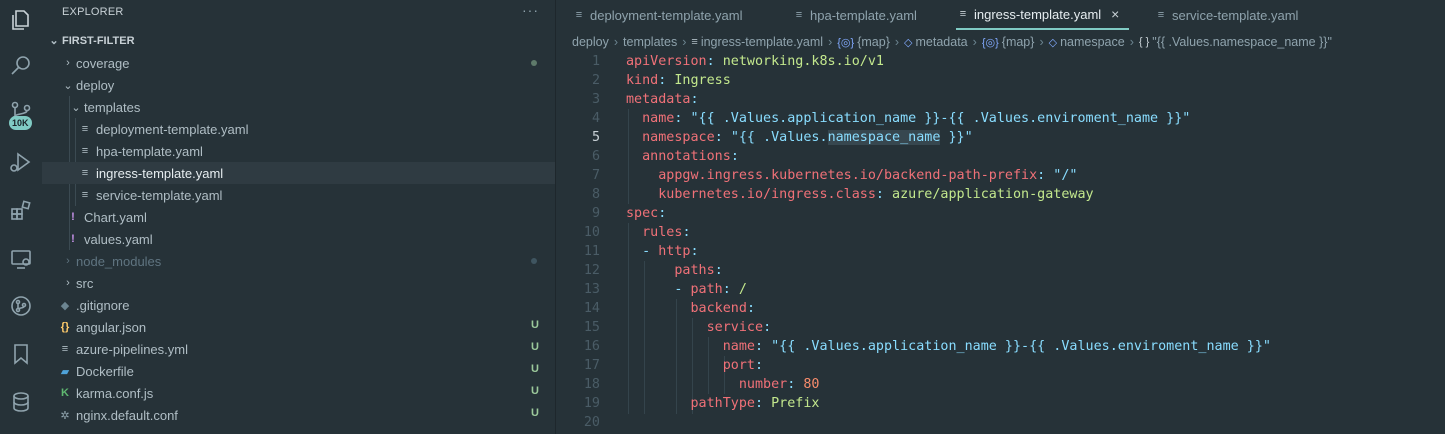 The image size is (1445, 434). What do you see at coordinates (535, 413) in the screenshot?
I see `untracked-badge: U` at bounding box center [535, 413].